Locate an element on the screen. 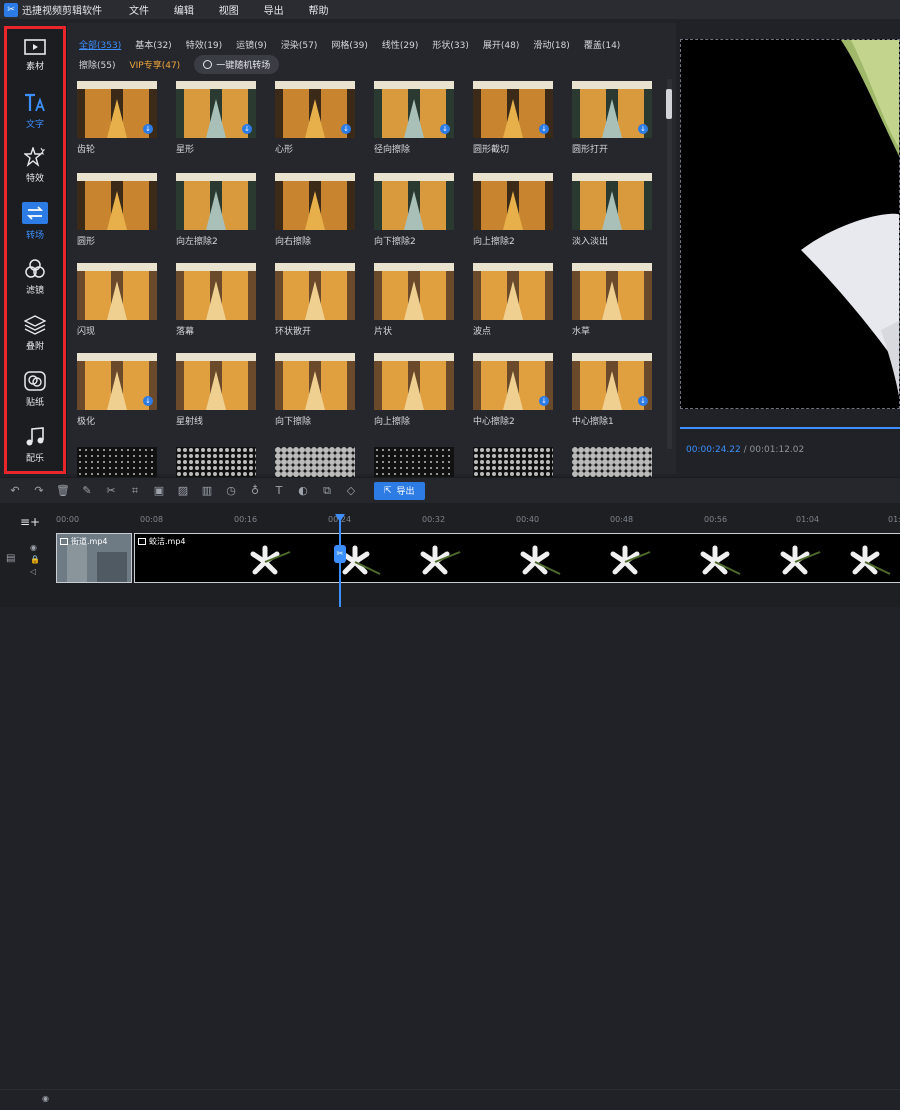 The width and height of the screenshot is (900, 1110). tab-effects: 特效(19) is located at coordinates (204, 44).